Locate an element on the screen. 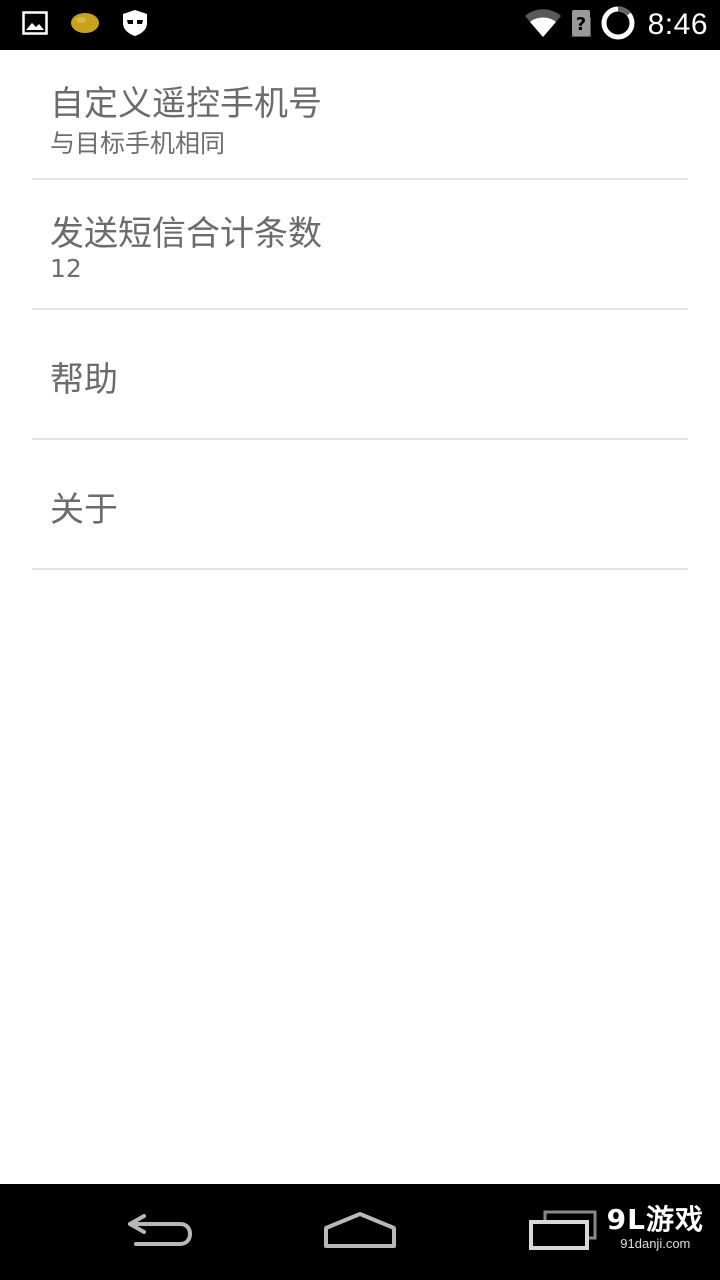 The width and height of the screenshot is (720, 1280). pref-custom-remote-number: 自定义遥控手机号 与目标手机相同 is located at coordinates (360, 115).